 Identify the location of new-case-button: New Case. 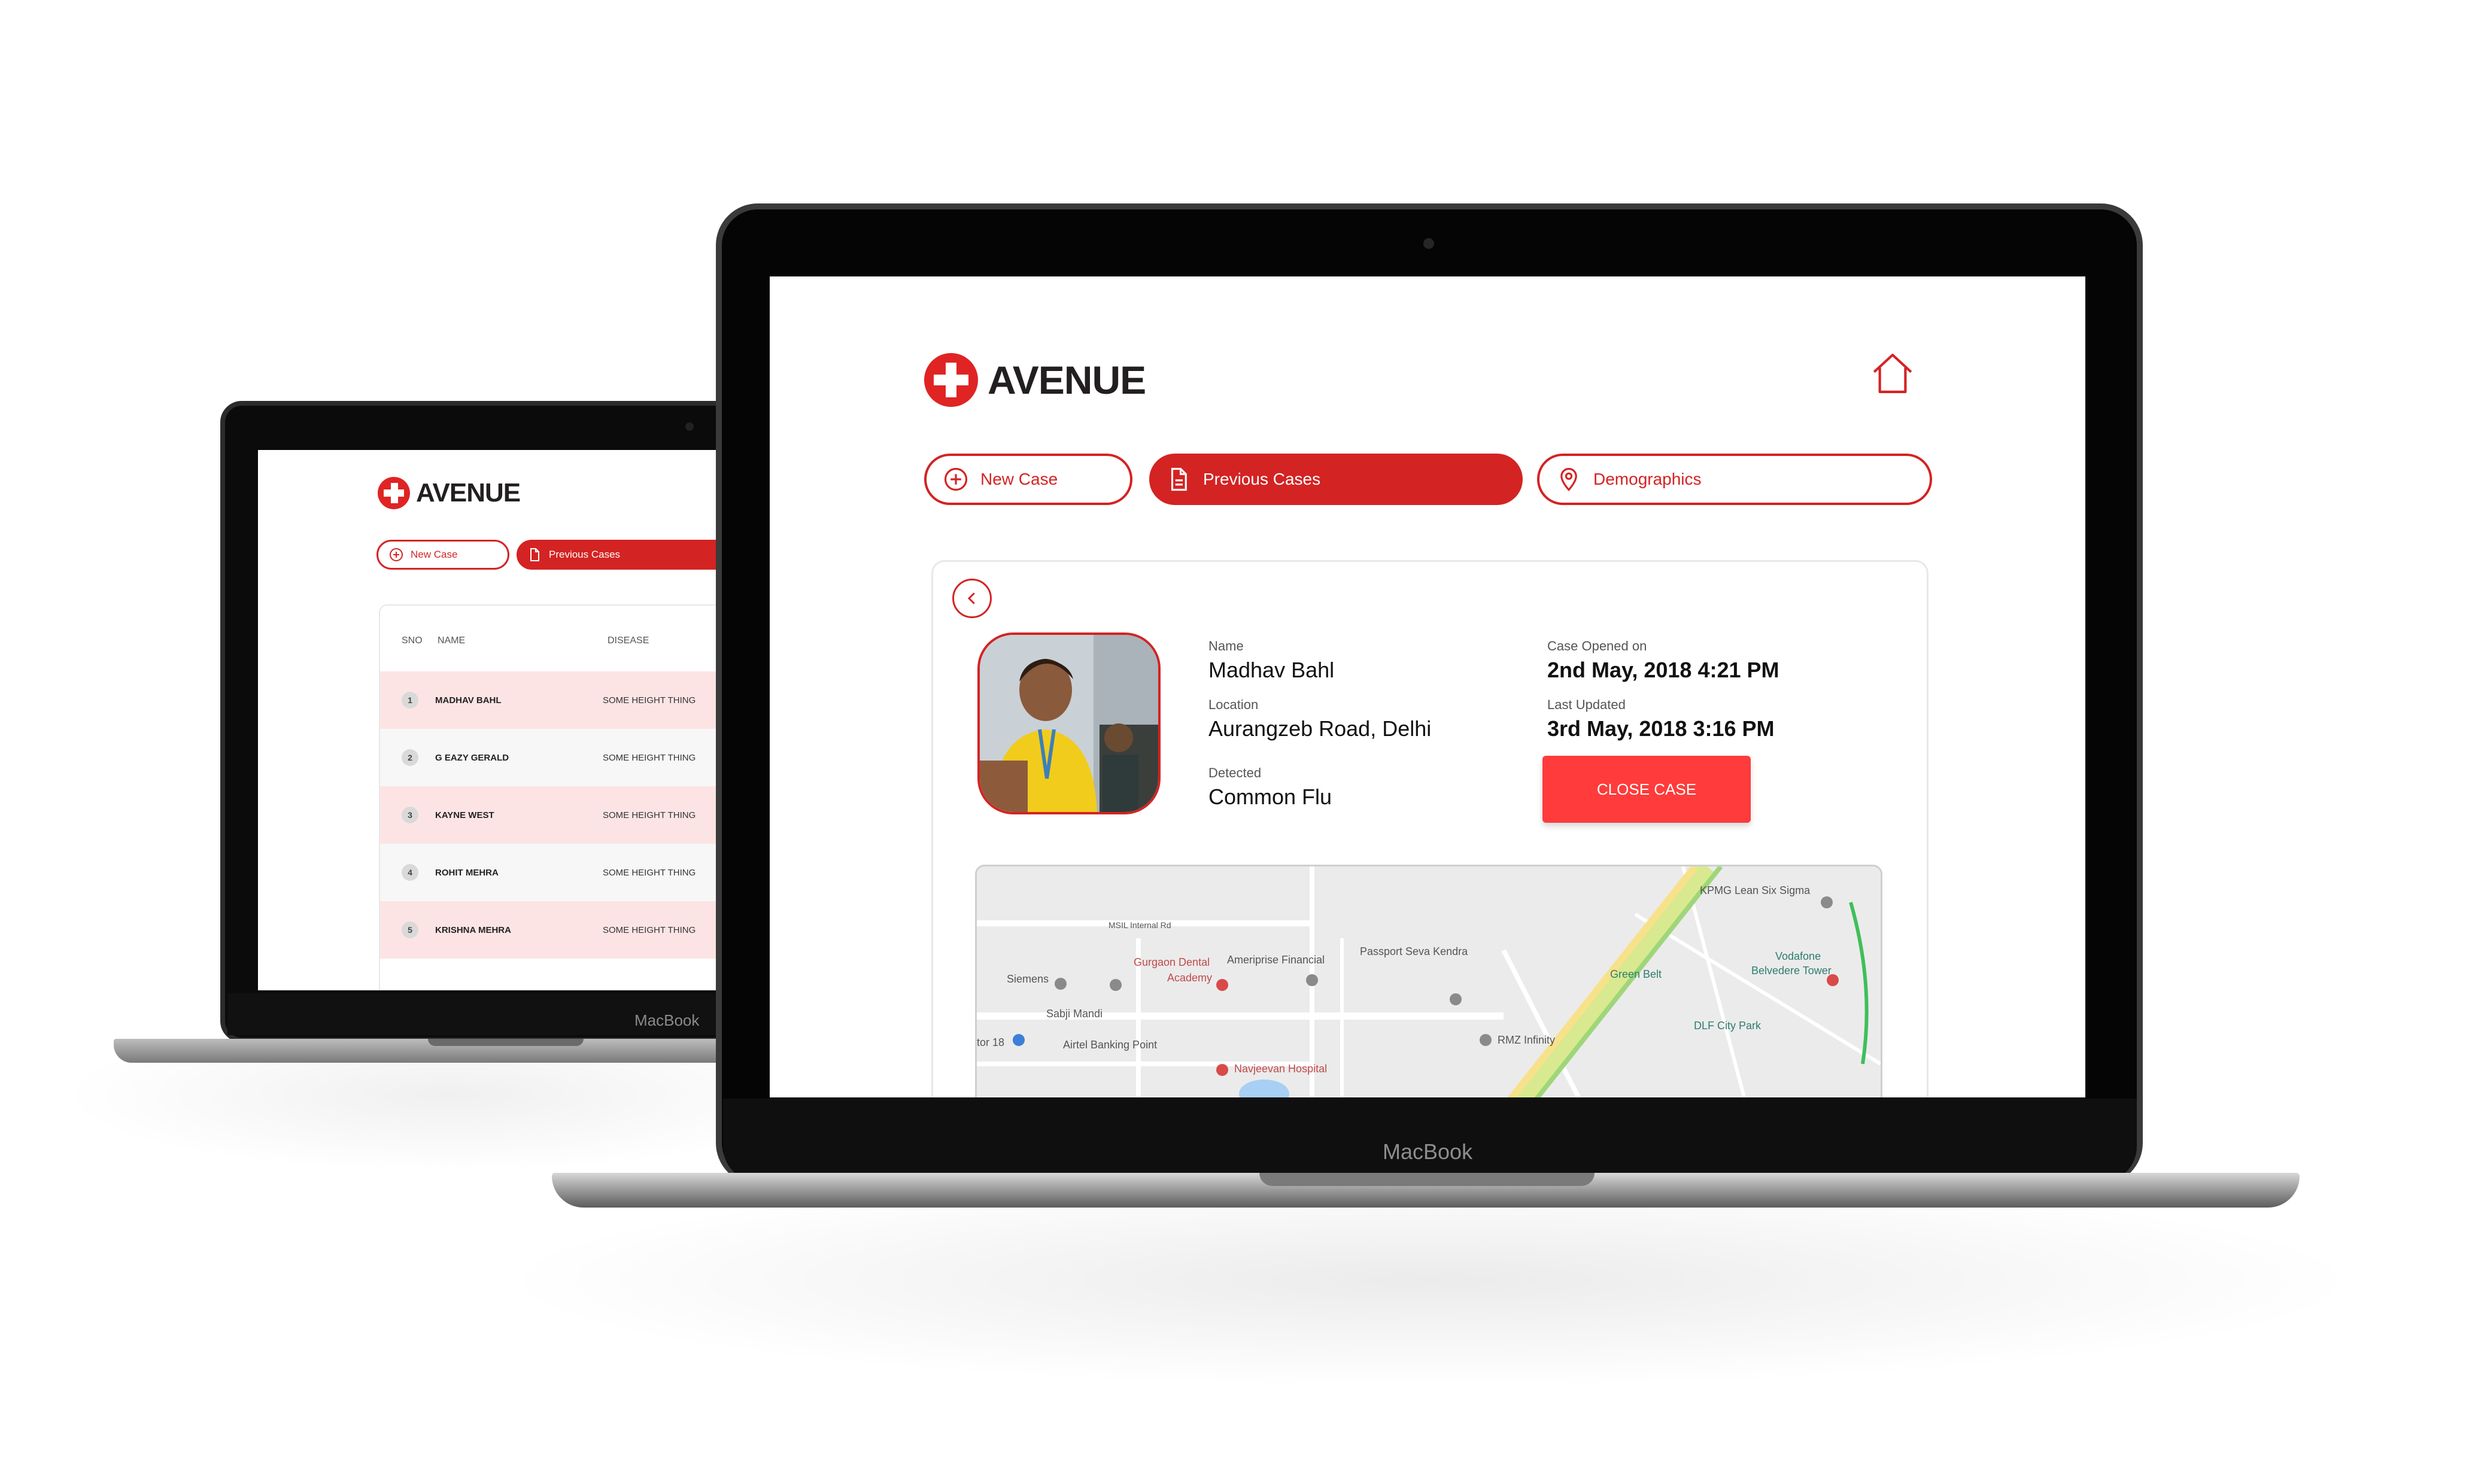
(1028, 479).